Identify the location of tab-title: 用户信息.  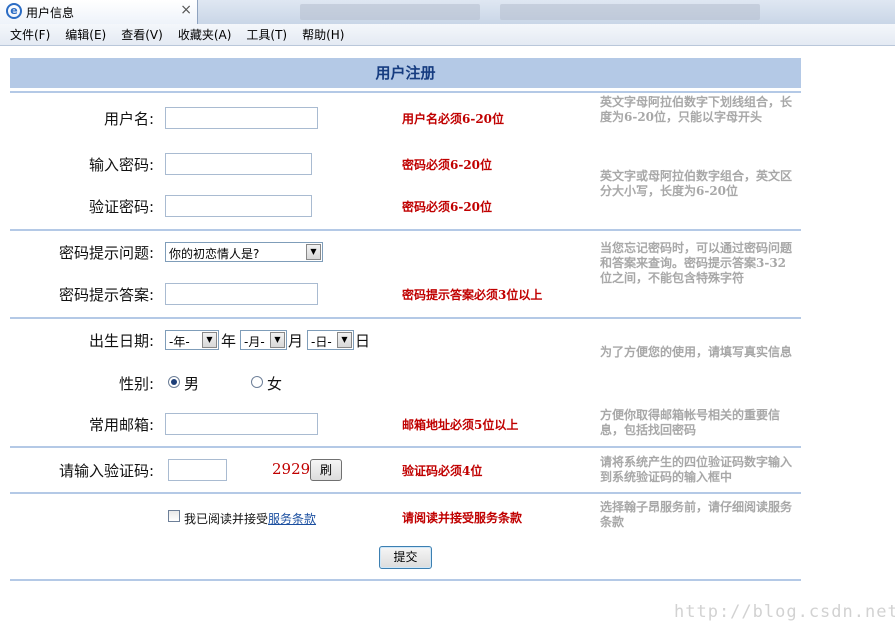
(50, 13).